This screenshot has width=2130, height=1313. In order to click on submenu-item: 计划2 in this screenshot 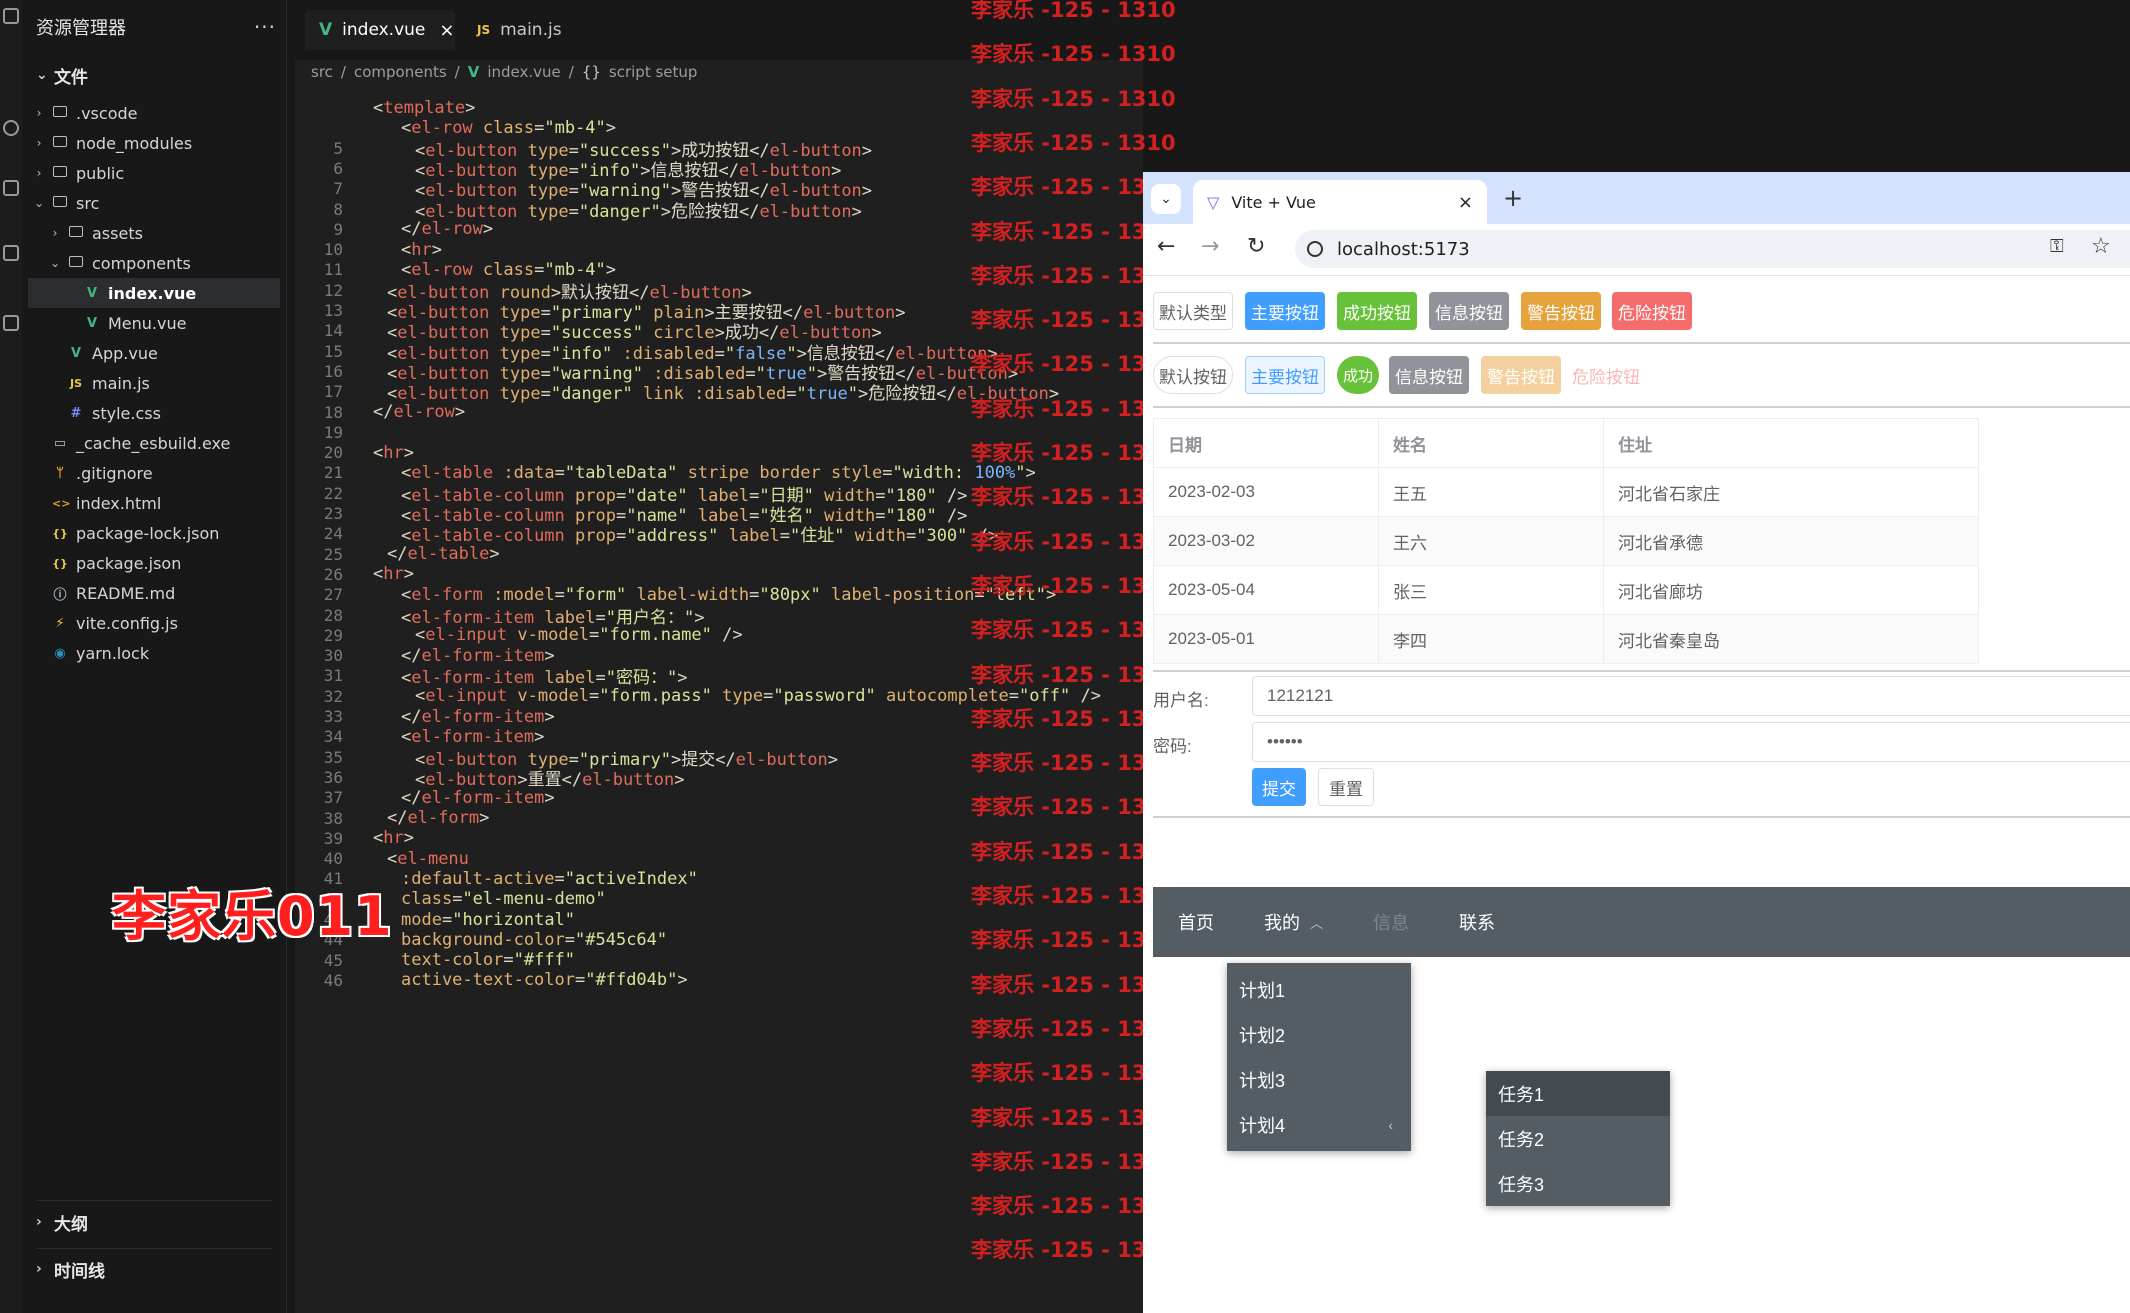, I will do `click(1319, 1034)`.